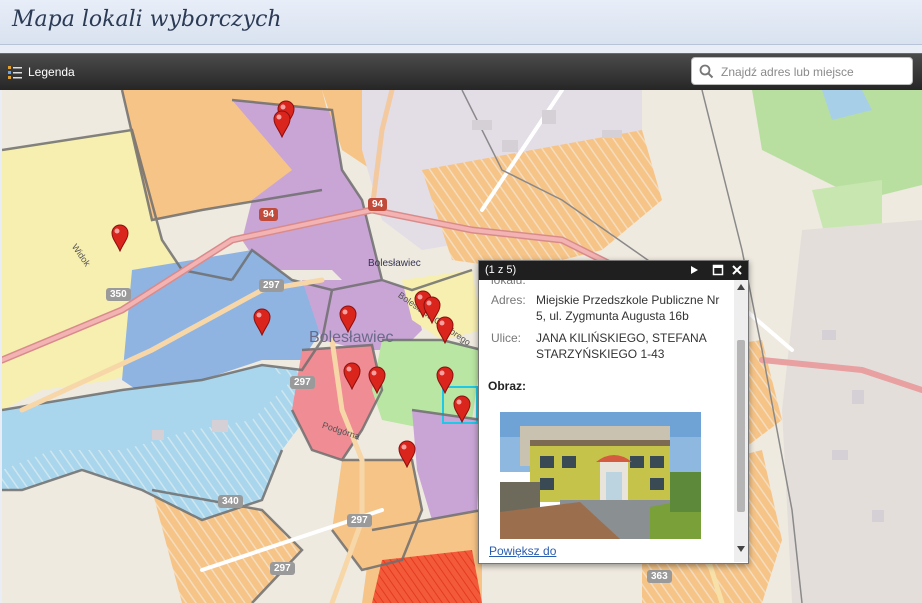 The image size is (922, 603). What do you see at coordinates (147, 19) in the screenshot?
I see `page-title: Mapa lokali wyborczych` at bounding box center [147, 19].